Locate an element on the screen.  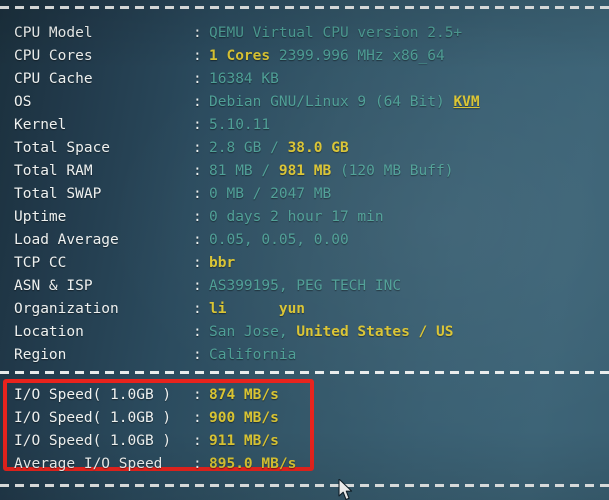
system-info-row: Uptime:0 days 2 hour 17 min is located at coordinates (304, 217).